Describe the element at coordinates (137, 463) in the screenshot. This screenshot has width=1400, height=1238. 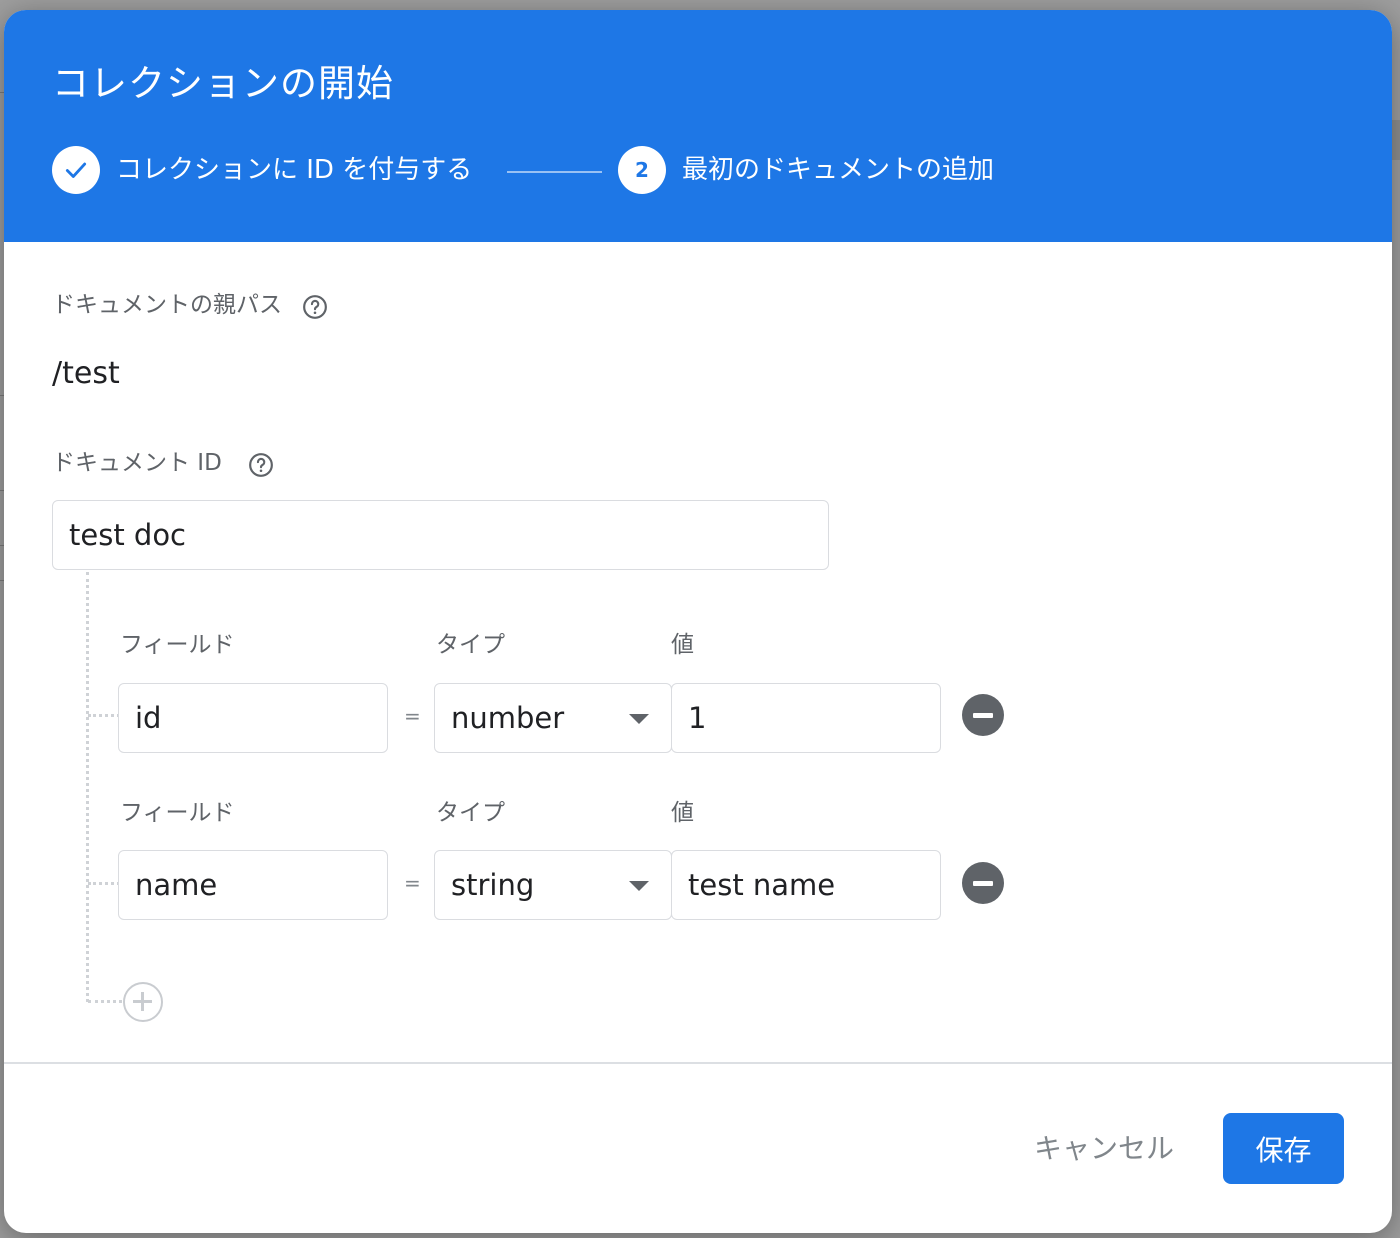
I see `document-id-label: ドキュメント ID` at that location.